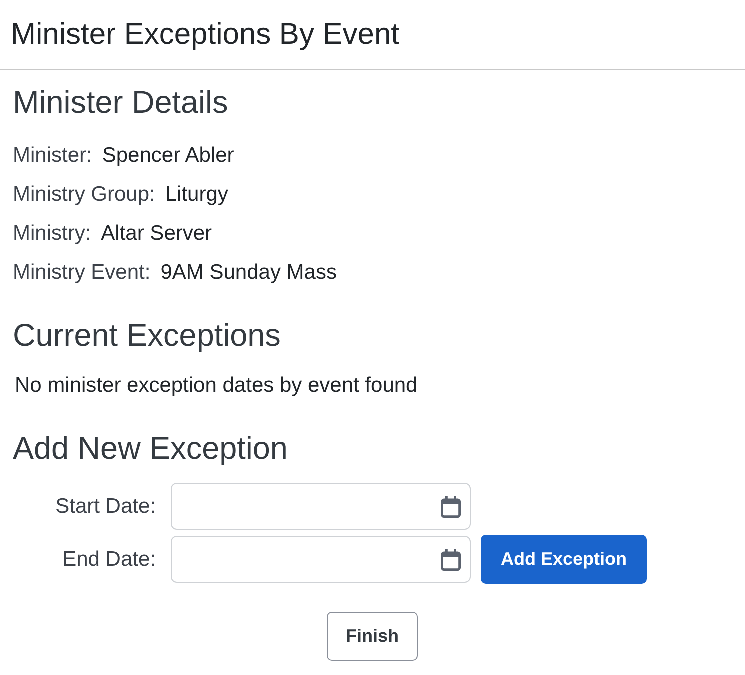 The height and width of the screenshot is (675, 745). What do you see at coordinates (248, 272) in the screenshot?
I see `detail-value: 9AM Sunday Mass` at bounding box center [248, 272].